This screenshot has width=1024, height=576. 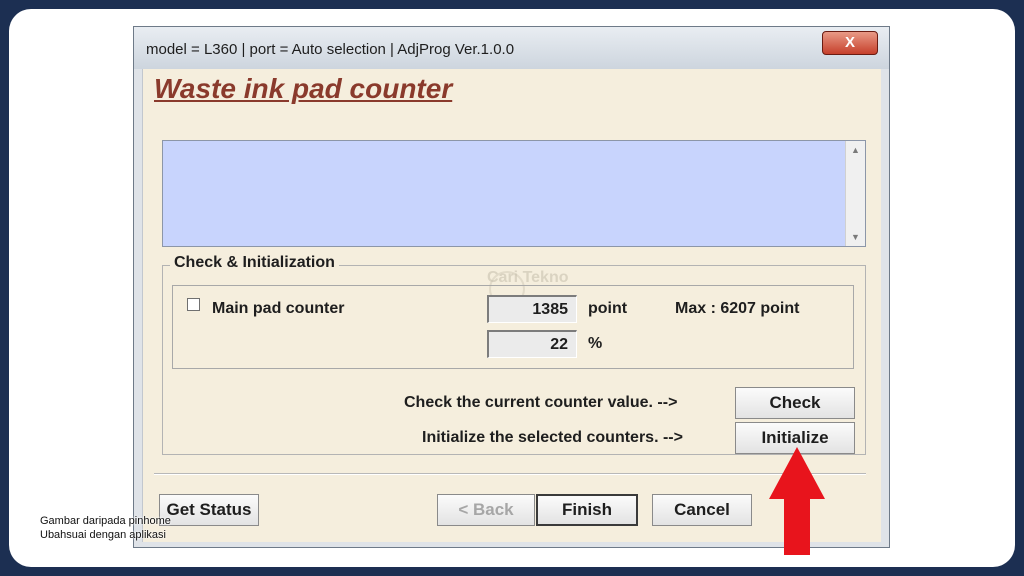 I want to click on group-legend: Check & Initialization, so click(x=254, y=263).